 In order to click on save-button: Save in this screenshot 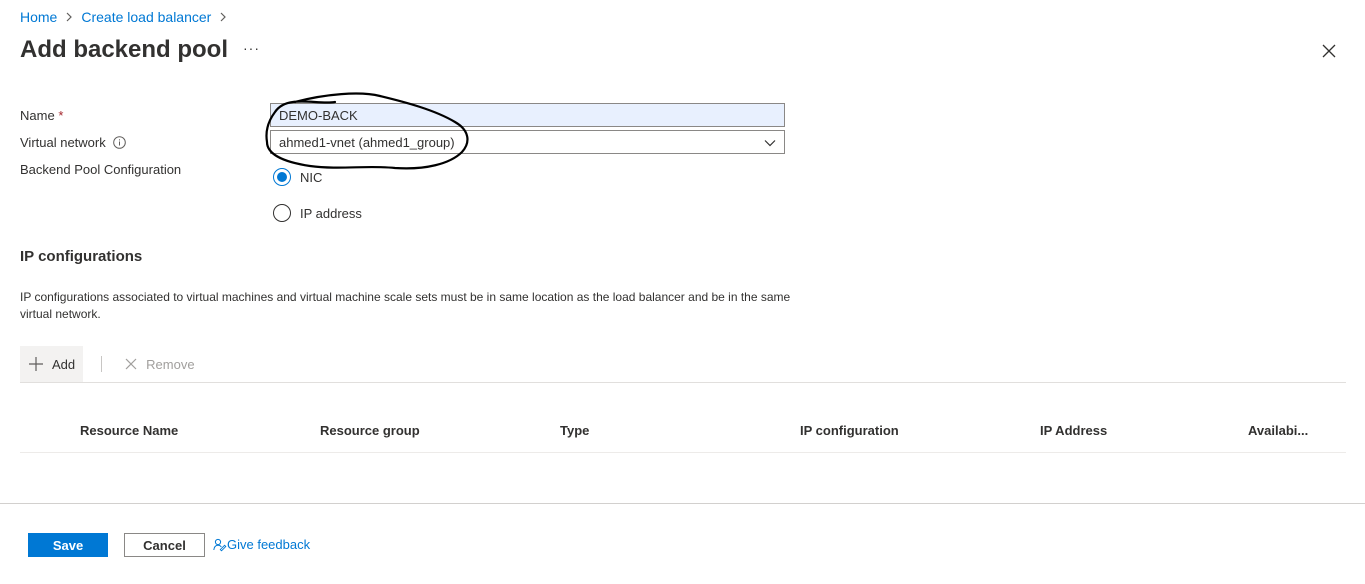, I will do `click(68, 545)`.